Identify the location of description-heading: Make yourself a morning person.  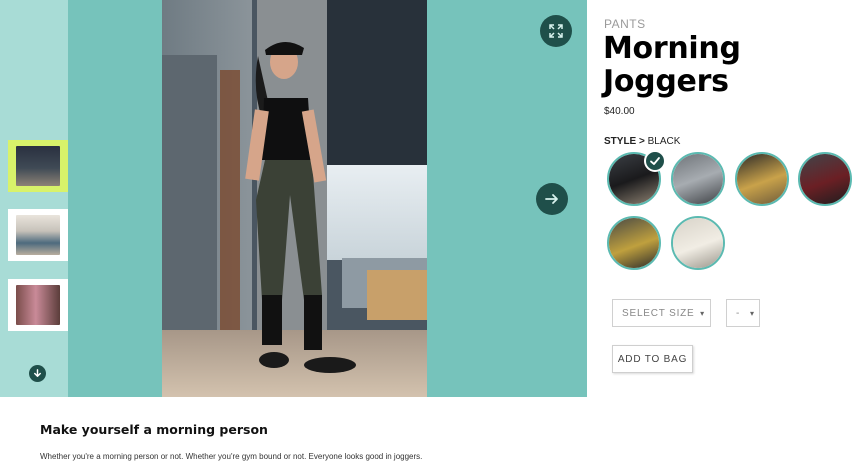
(154, 429).